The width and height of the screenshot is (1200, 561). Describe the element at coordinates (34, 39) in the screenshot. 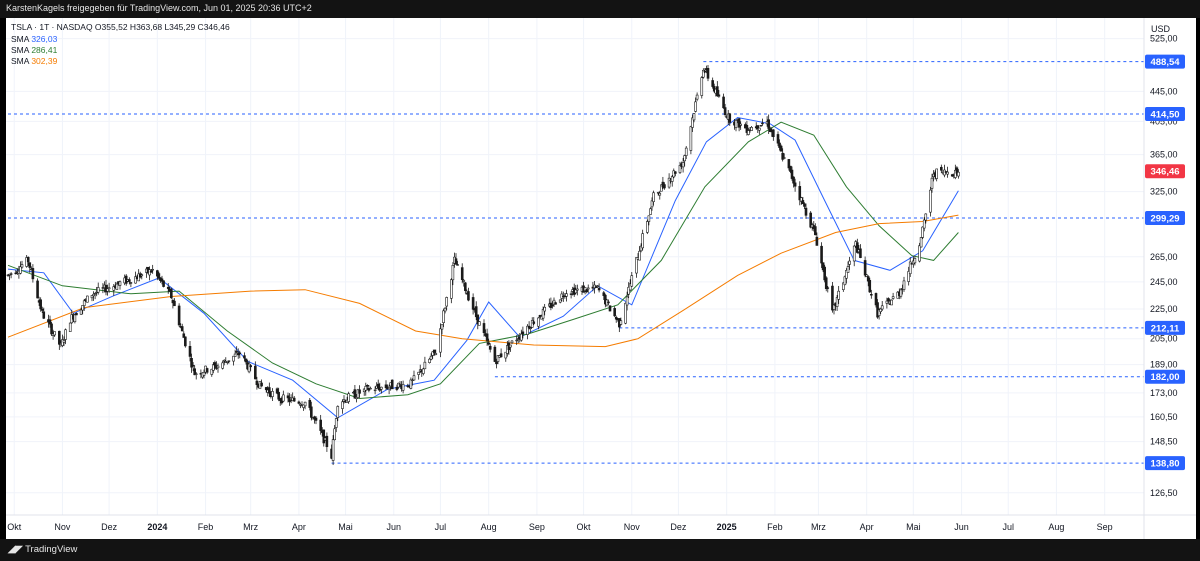

I see `legend-sma-row: SMA 326,03` at that location.